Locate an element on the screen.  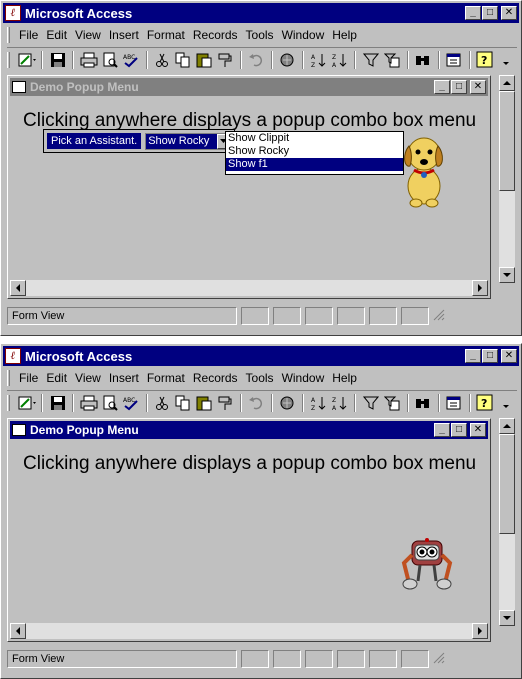
menu-file: File is located at coordinates (29, 35).